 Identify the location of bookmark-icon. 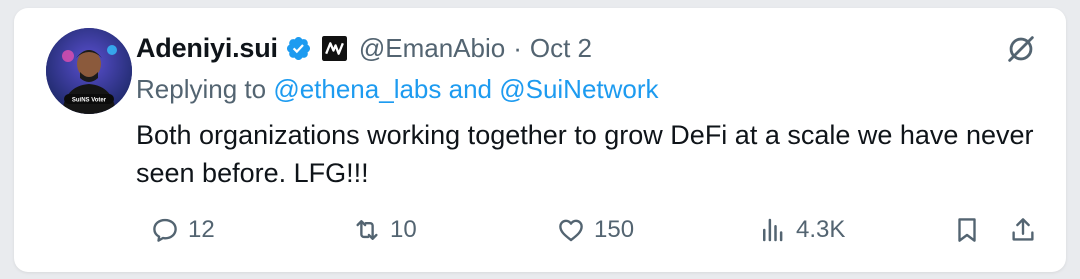
(967, 230).